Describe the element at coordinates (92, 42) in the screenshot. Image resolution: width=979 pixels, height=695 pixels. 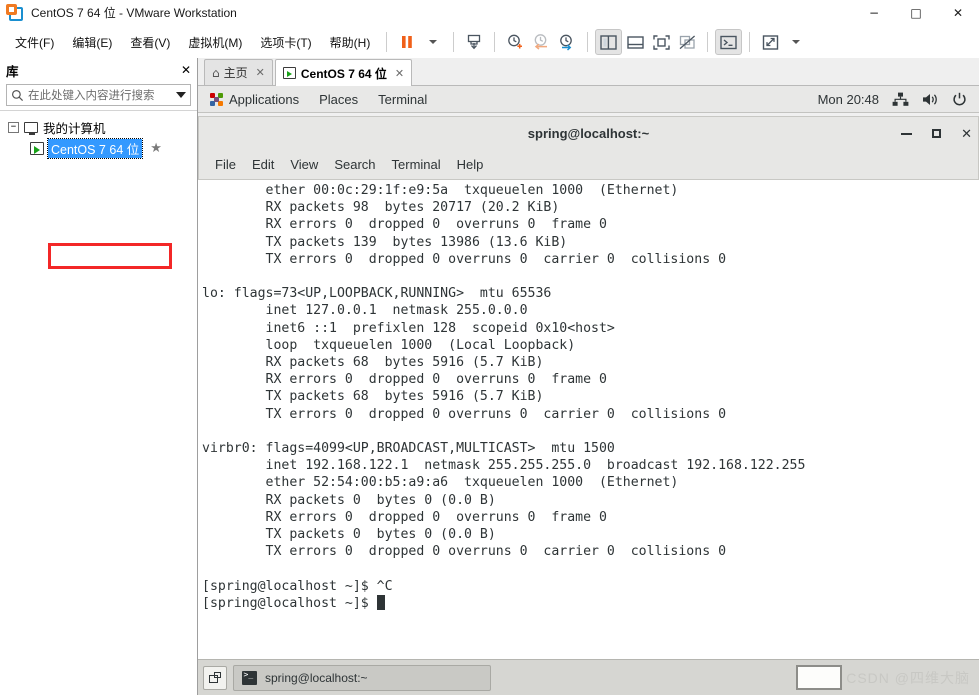
I see `menu-edit: 编辑(E)` at that location.